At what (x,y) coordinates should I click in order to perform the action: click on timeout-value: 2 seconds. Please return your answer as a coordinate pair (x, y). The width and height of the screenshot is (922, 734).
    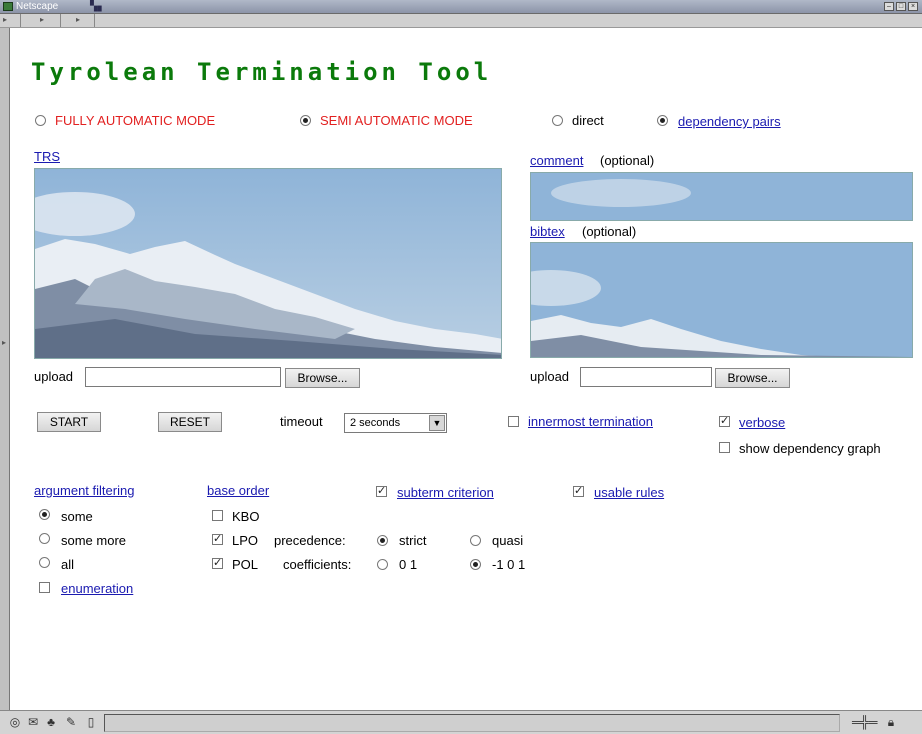
    Looking at the image, I should click on (375, 423).